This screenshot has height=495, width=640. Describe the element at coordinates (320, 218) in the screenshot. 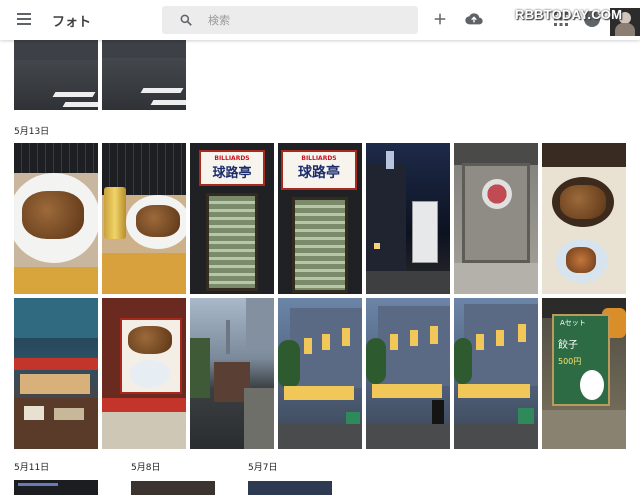

I see `photo-billiards-stairs-2: BILLIARDS 球路亭` at that location.